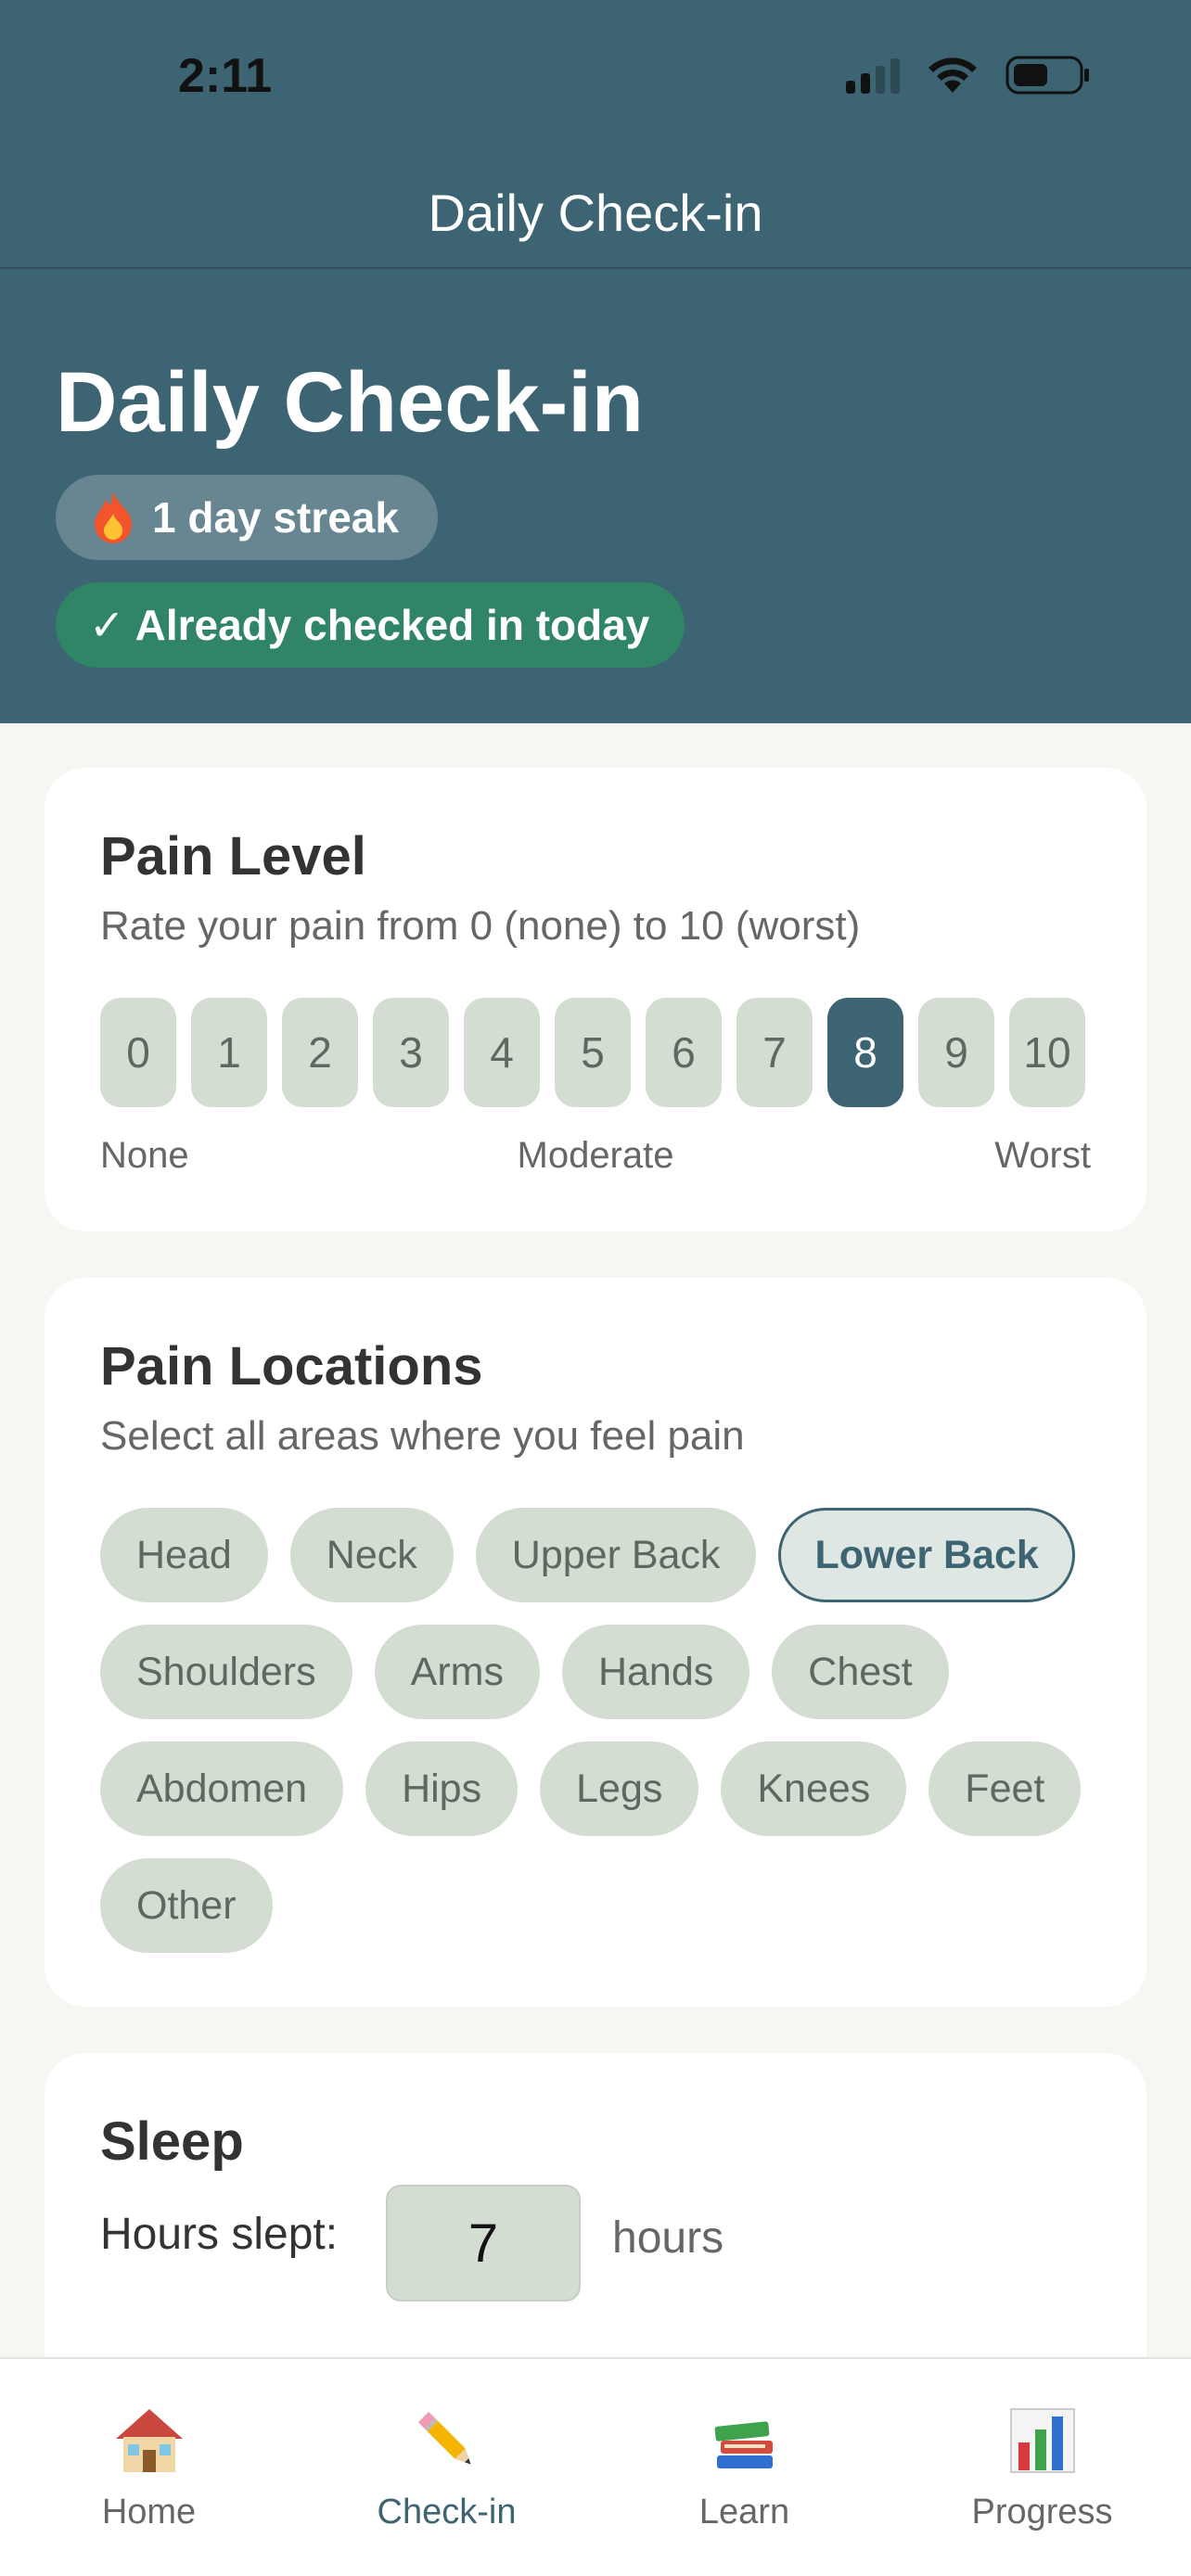 Image resolution: width=1191 pixels, height=2576 pixels. What do you see at coordinates (184, 1555) in the screenshot?
I see `location-chip-head: Head` at bounding box center [184, 1555].